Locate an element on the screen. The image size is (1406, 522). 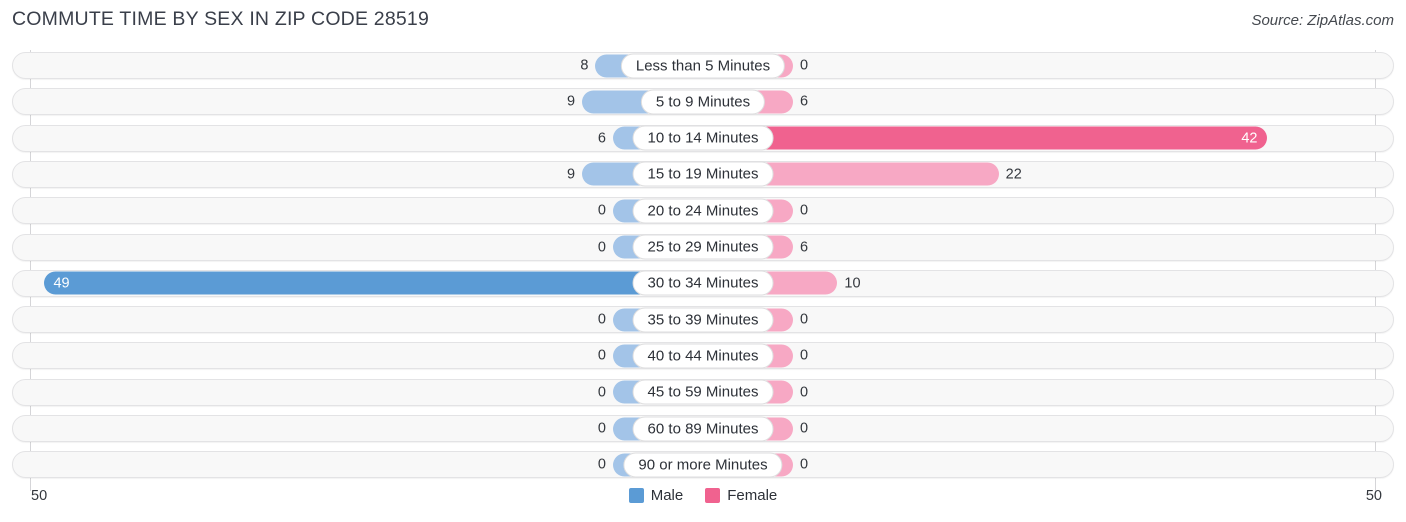
table-row: 49 10 30 to 34 Minutes is located at coordinates (703, 283).